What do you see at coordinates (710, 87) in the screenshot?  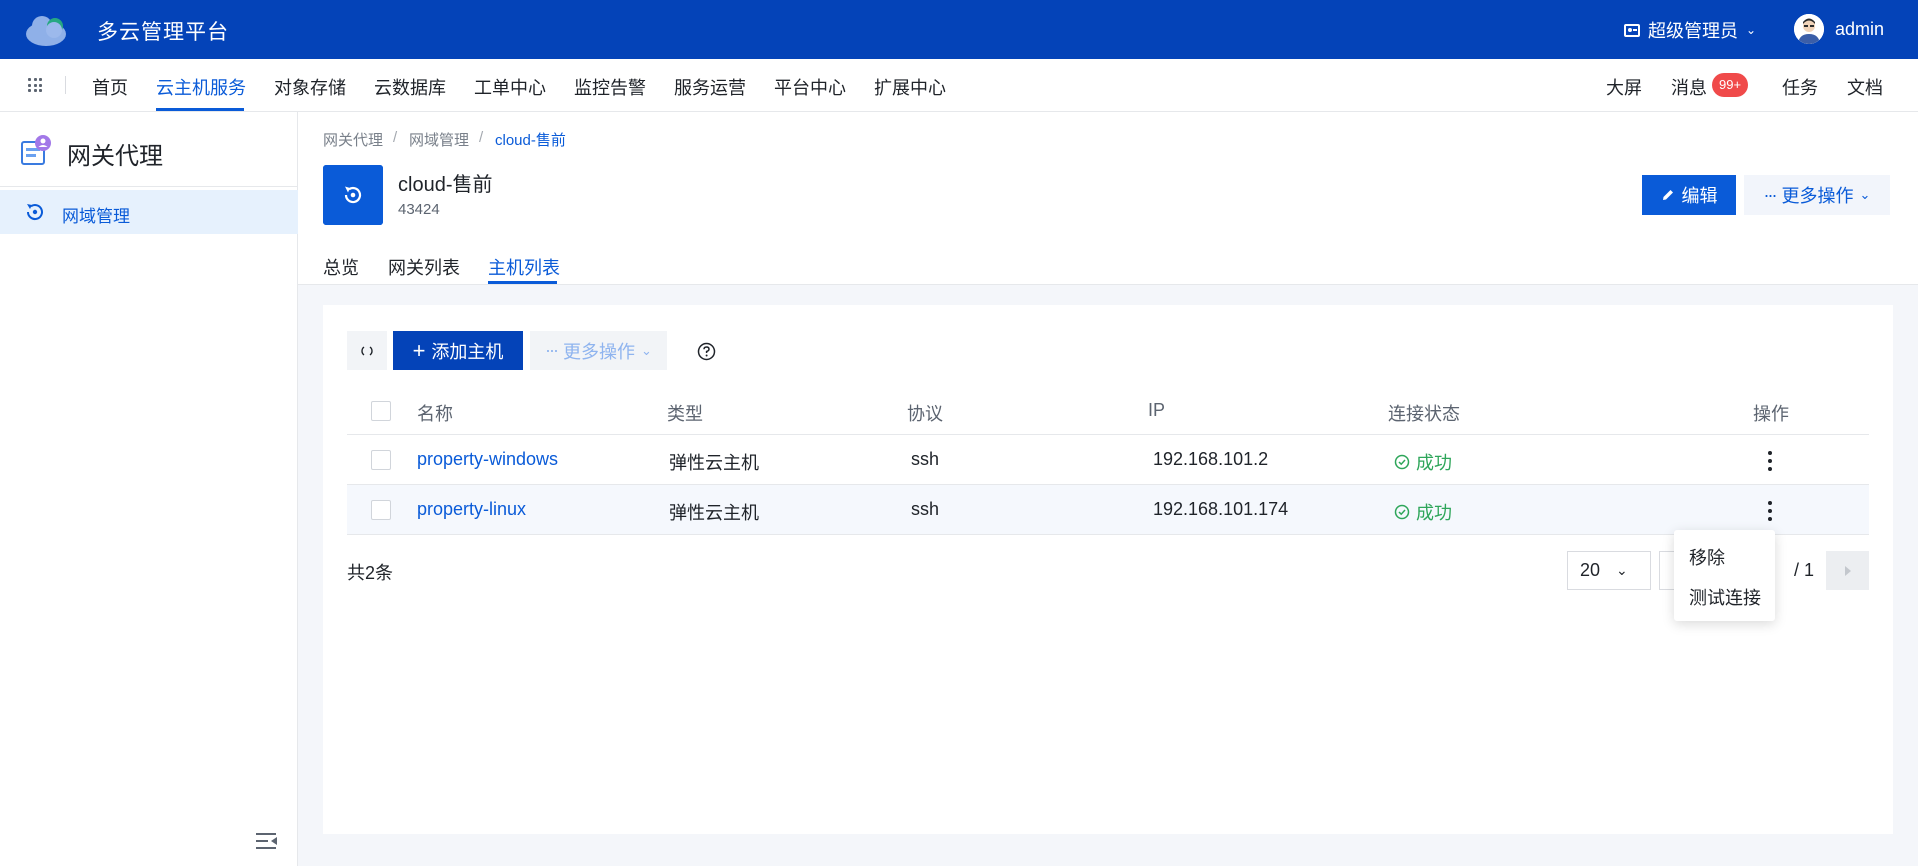 I see `nav-item-service-ops: 服务运营` at bounding box center [710, 87].